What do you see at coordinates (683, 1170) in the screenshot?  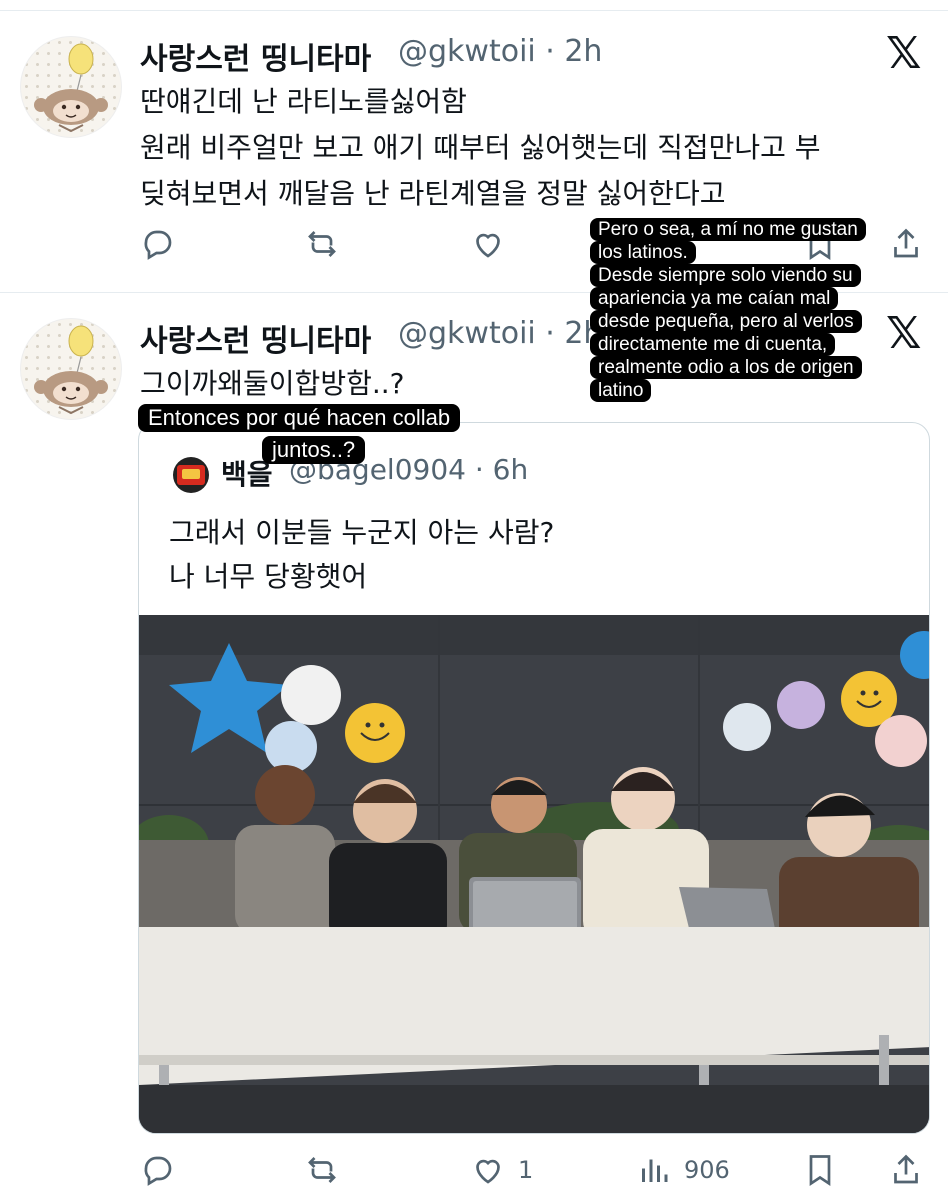 I see `views-button: 906` at bounding box center [683, 1170].